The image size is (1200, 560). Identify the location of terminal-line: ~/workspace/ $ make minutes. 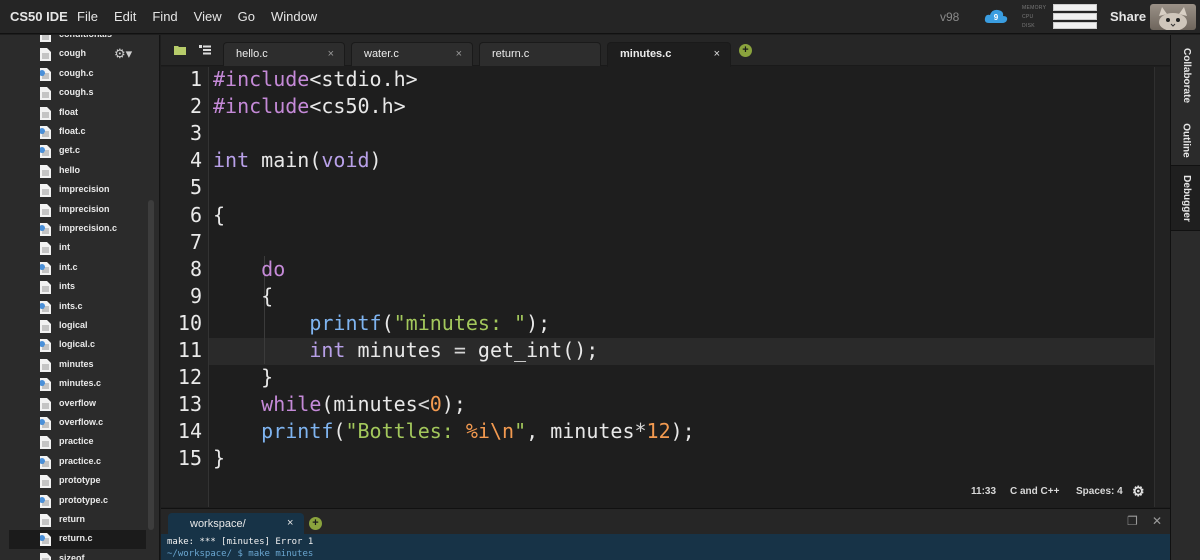
(240, 554).